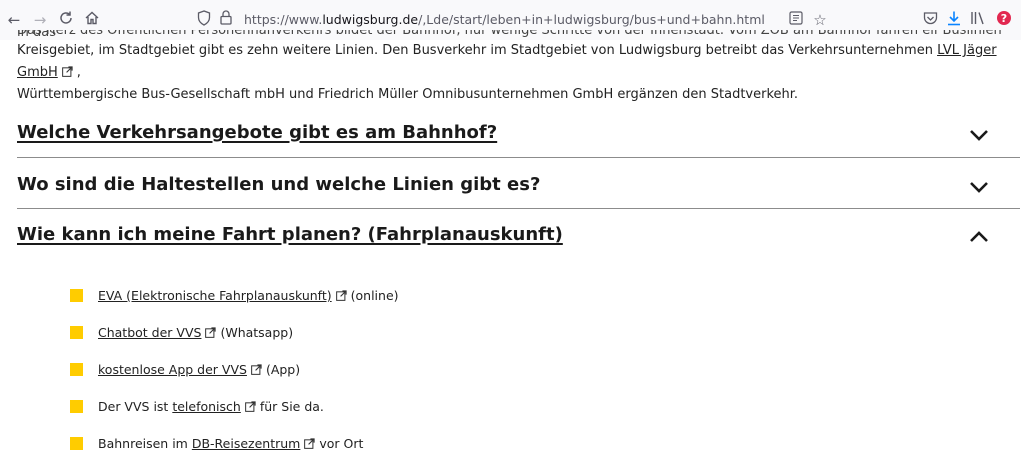 This screenshot has width=1021, height=459. What do you see at coordinates (283, 369) in the screenshot?
I see `item-suffix: (App)` at bounding box center [283, 369].